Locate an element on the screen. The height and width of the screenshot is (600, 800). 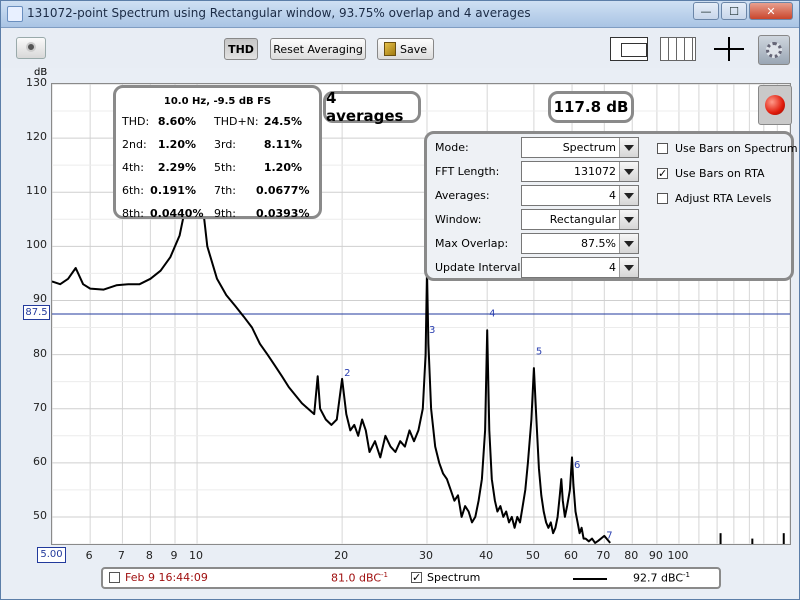
single-graph-layout-icon is located at coordinates (629, 49).